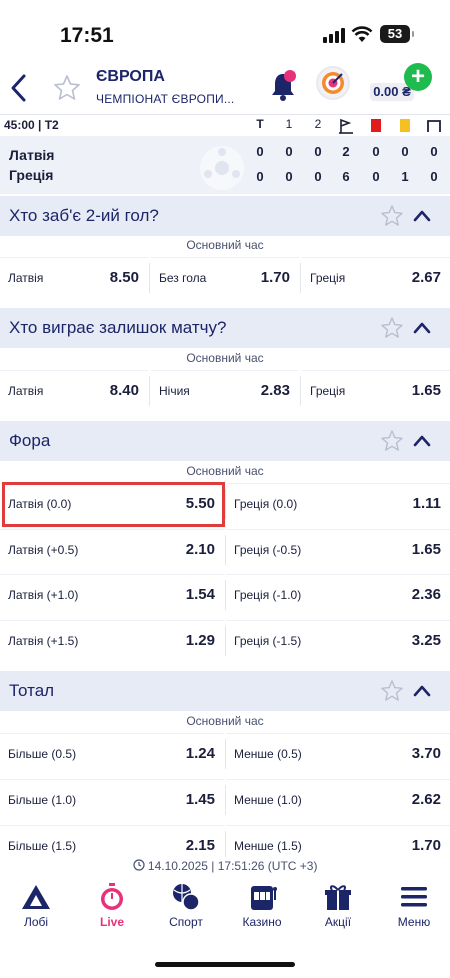  I want to click on menu-icon, so click(414, 897).